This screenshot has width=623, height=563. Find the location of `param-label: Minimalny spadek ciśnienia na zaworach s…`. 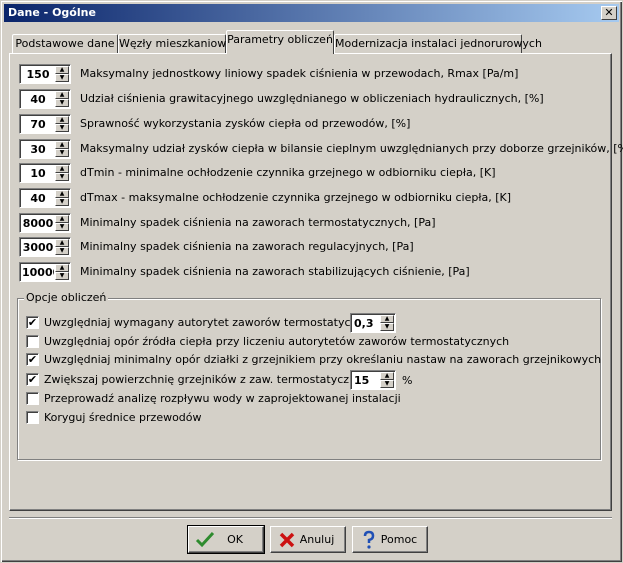

param-label: Minimalny spadek ciśnienia na zaworach s… is located at coordinates (275, 271).